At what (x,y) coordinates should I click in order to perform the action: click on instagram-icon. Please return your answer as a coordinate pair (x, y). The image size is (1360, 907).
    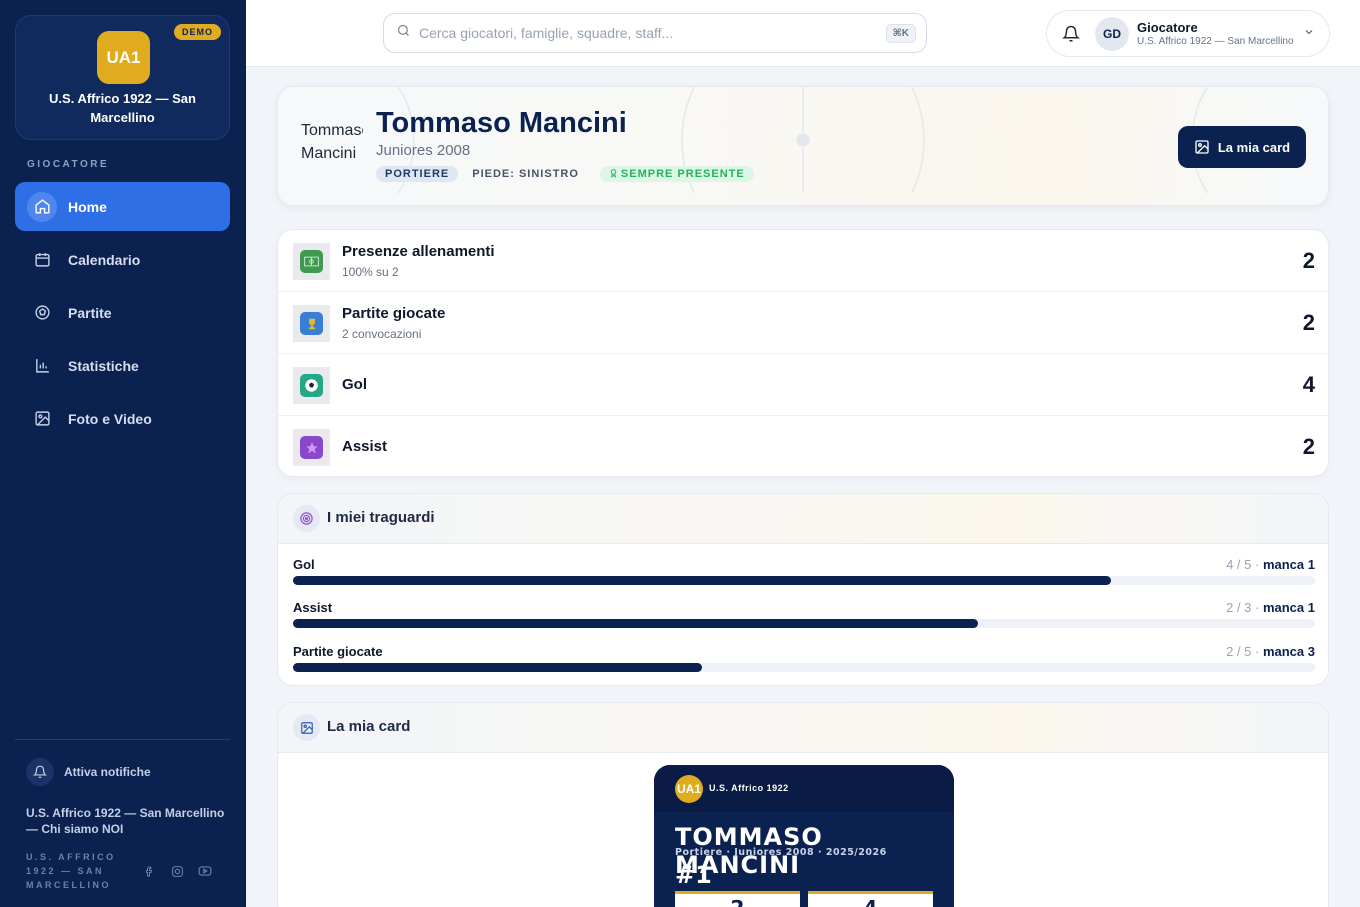
    Looking at the image, I should click on (177, 871).